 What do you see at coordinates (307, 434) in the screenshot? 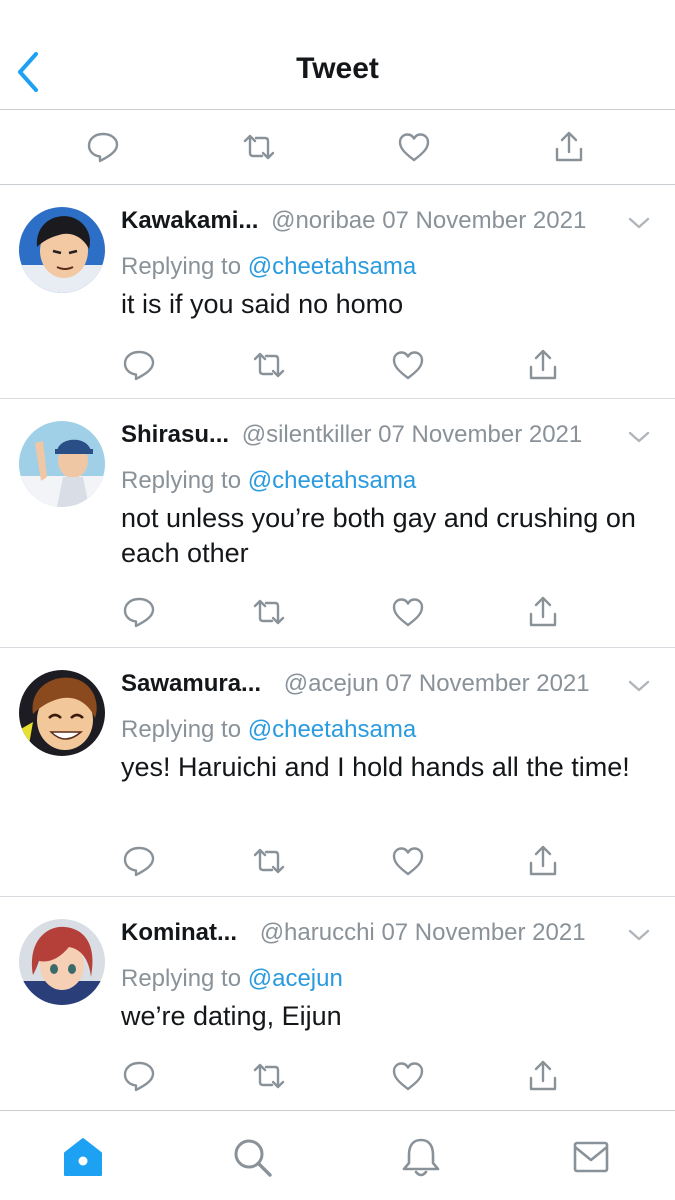
I see `user-handle: @silentkiller` at bounding box center [307, 434].